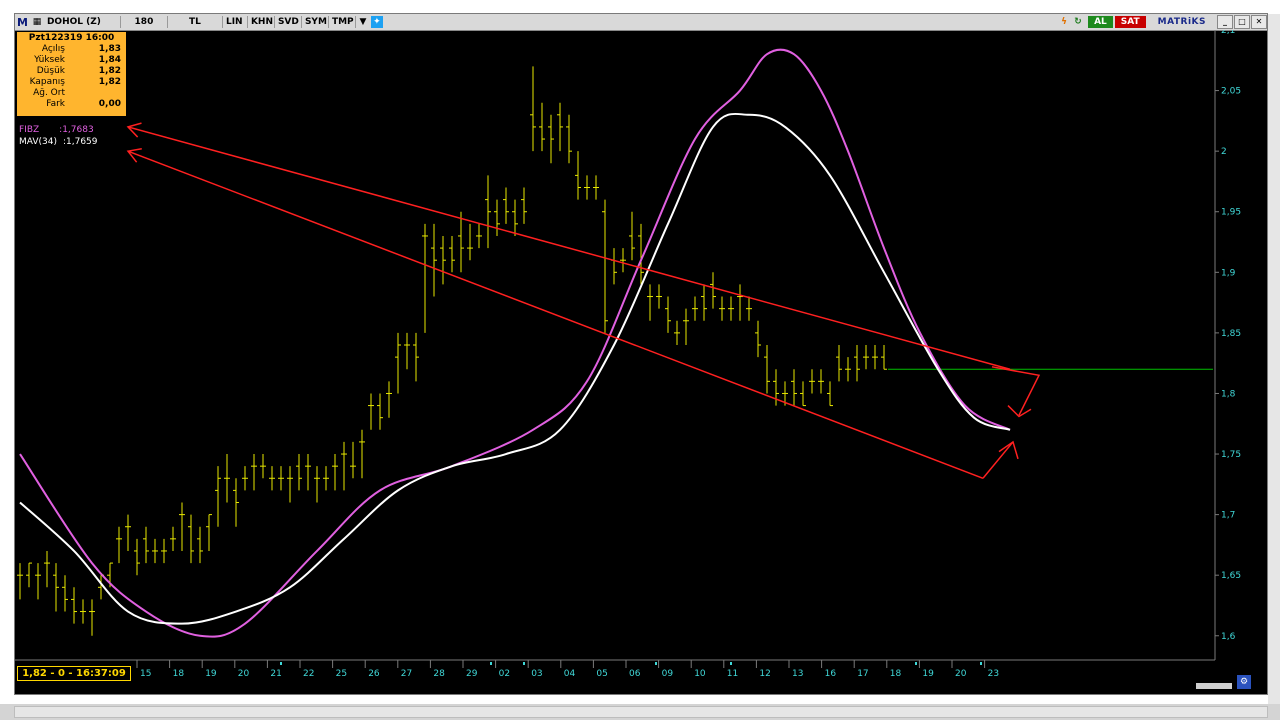 Image resolution: width=1280 pixels, height=720 pixels. I want to click on price-tick-label: 2, so click(1224, 152).